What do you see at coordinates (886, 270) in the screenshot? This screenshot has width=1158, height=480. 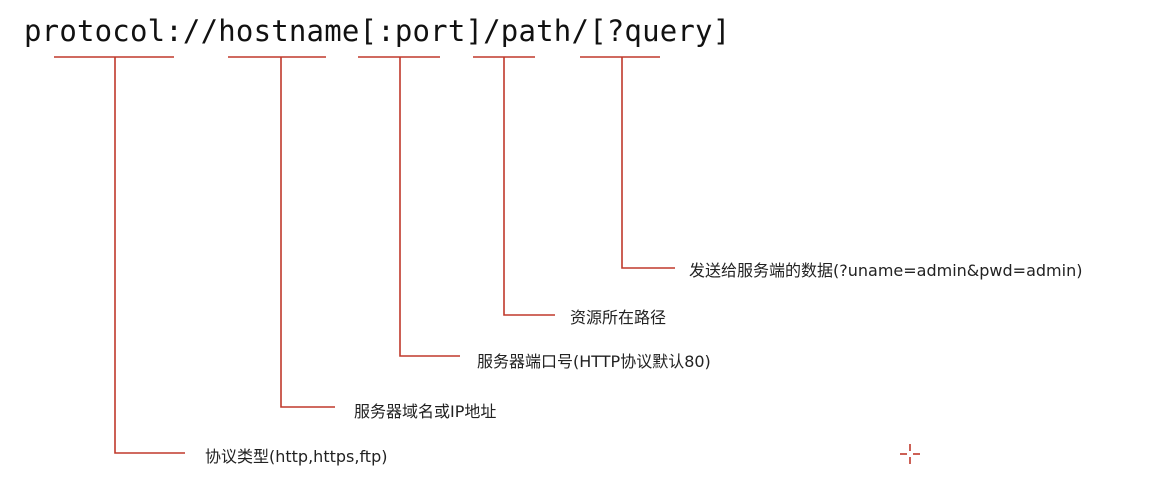 I see `label-query: 发送给服务端的数据(?uname=admin&pwd=admin)` at bounding box center [886, 270].